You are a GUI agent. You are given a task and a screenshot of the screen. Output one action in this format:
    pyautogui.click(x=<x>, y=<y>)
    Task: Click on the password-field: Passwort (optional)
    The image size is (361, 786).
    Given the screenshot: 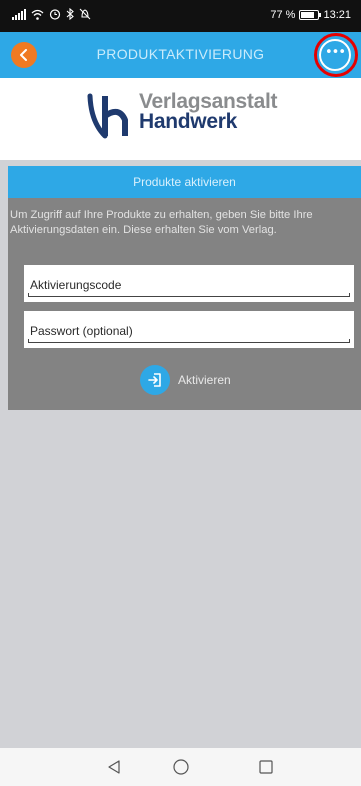 What is the action you would take?
    pyautogui.click(x=189, y=329)
    